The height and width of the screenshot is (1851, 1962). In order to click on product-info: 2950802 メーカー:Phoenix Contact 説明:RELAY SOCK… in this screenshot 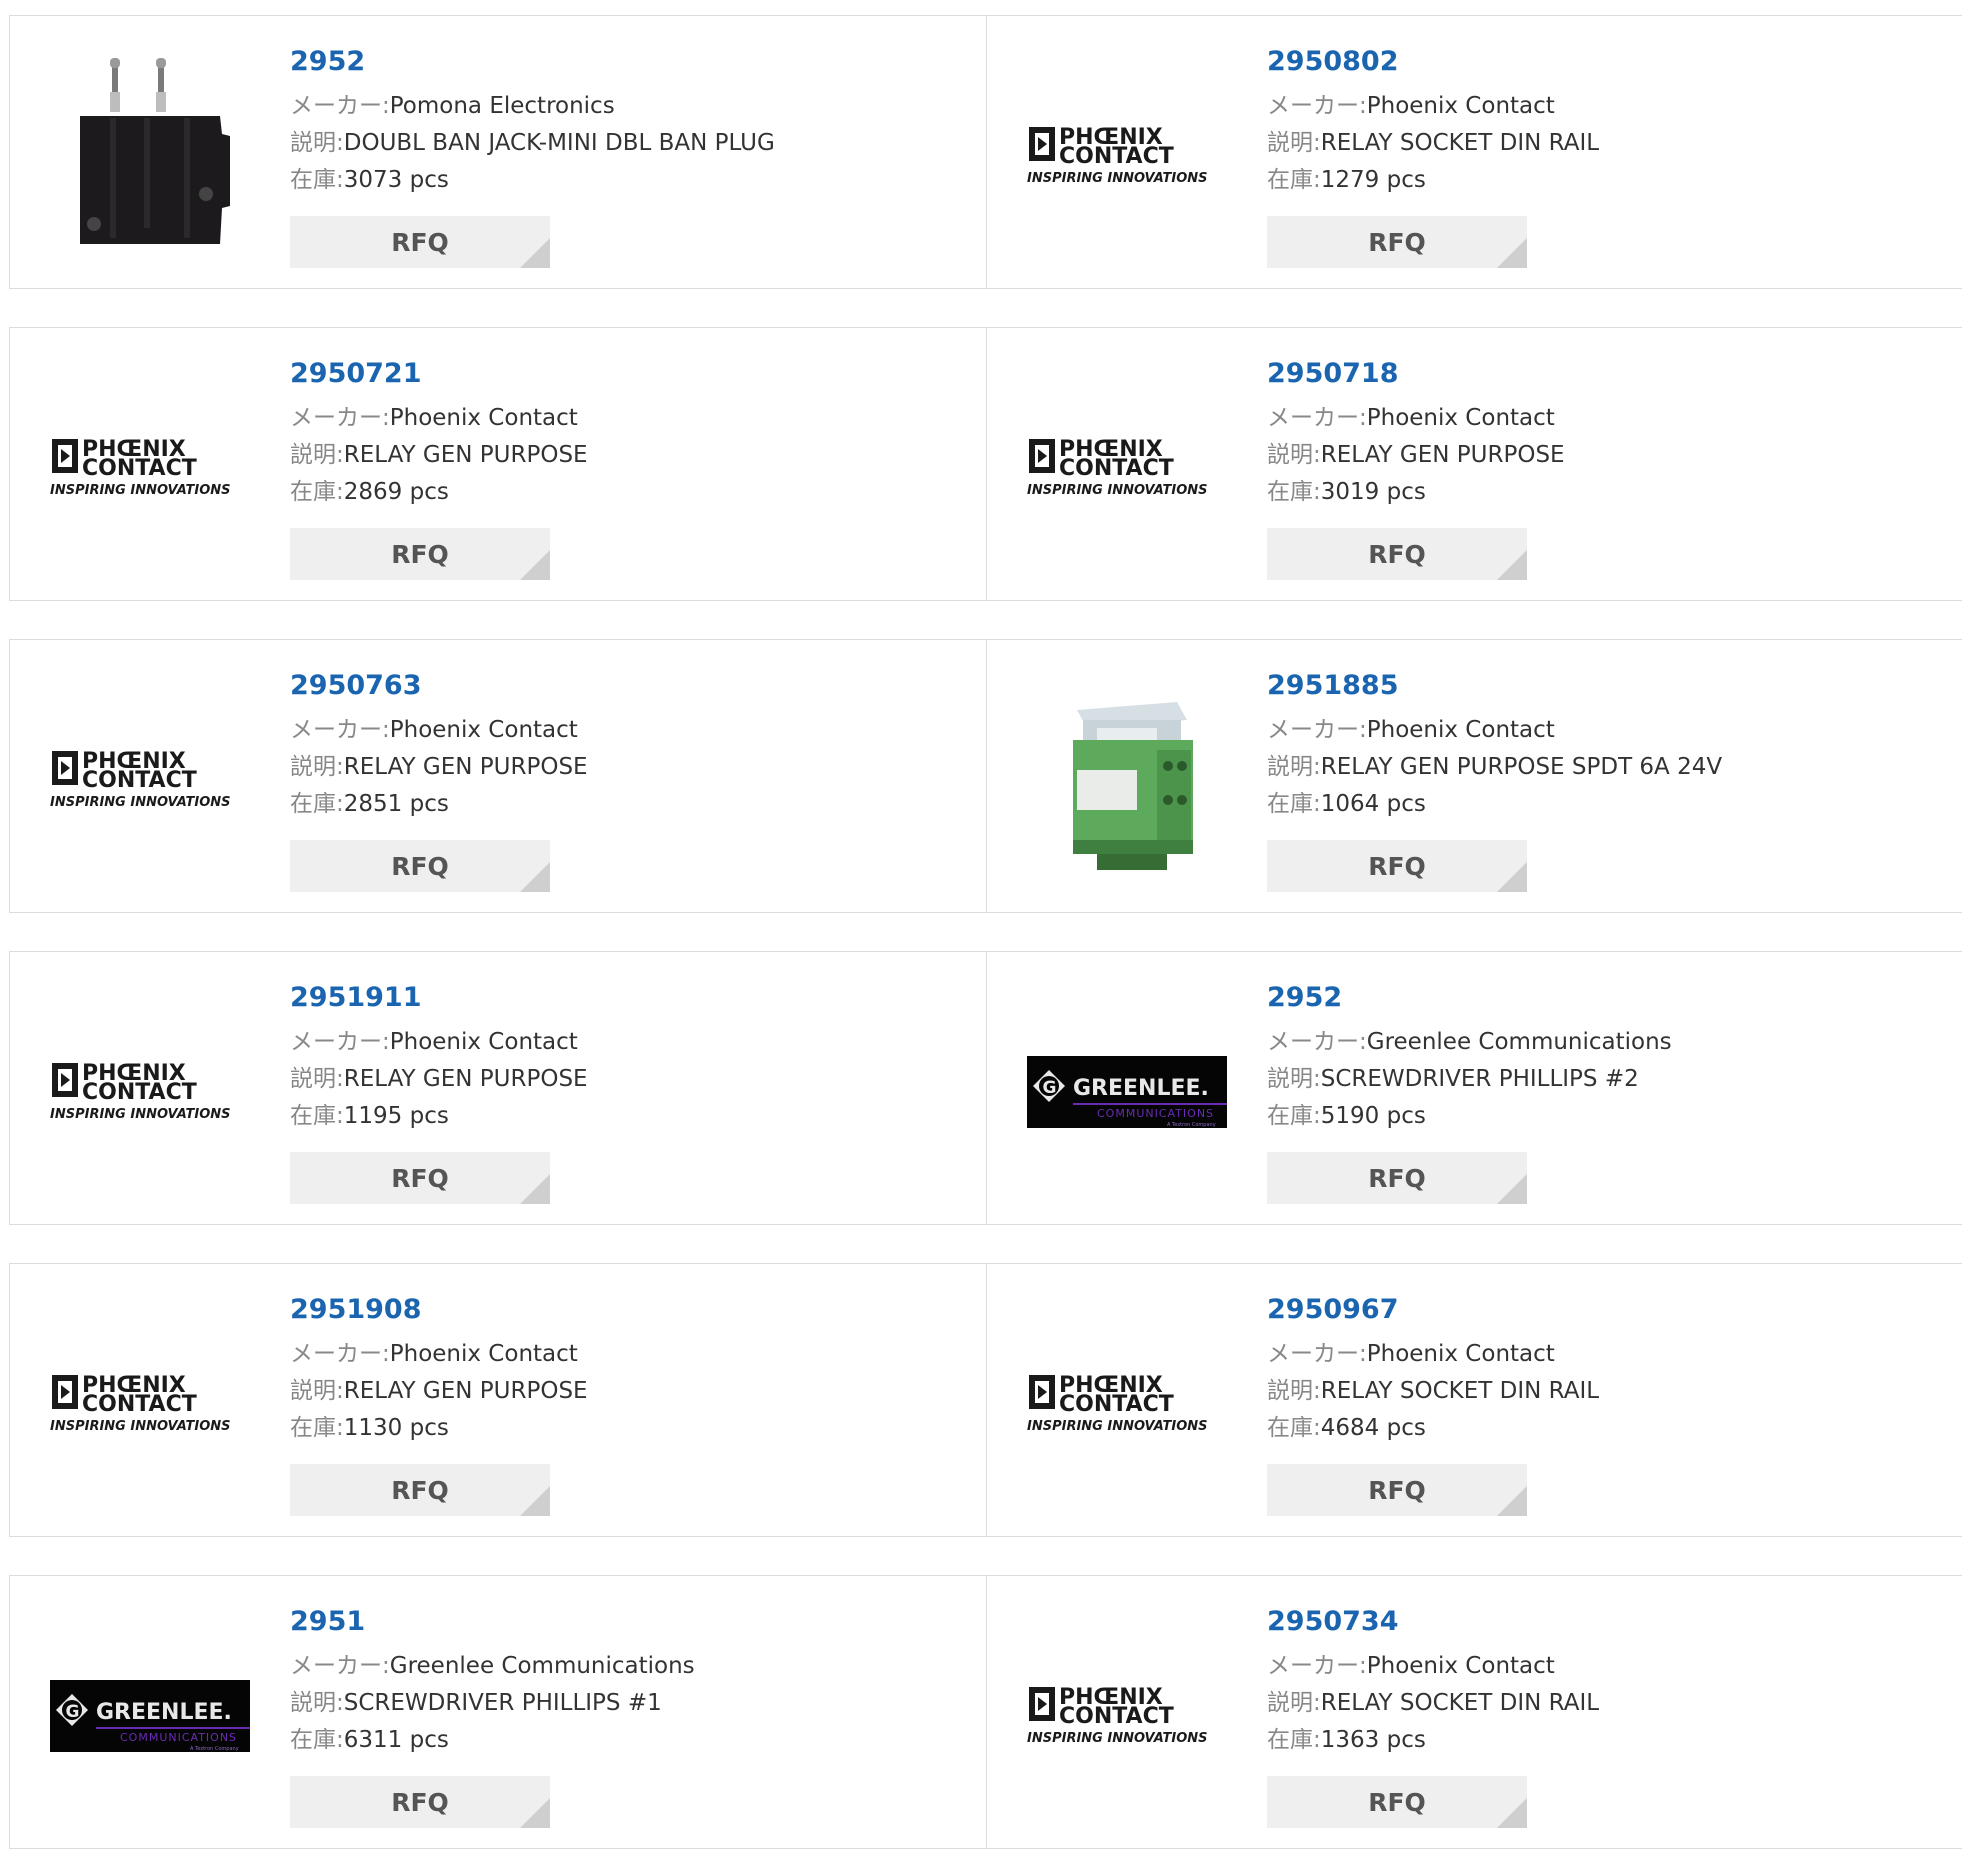, I will do `click(1607, 121)`.